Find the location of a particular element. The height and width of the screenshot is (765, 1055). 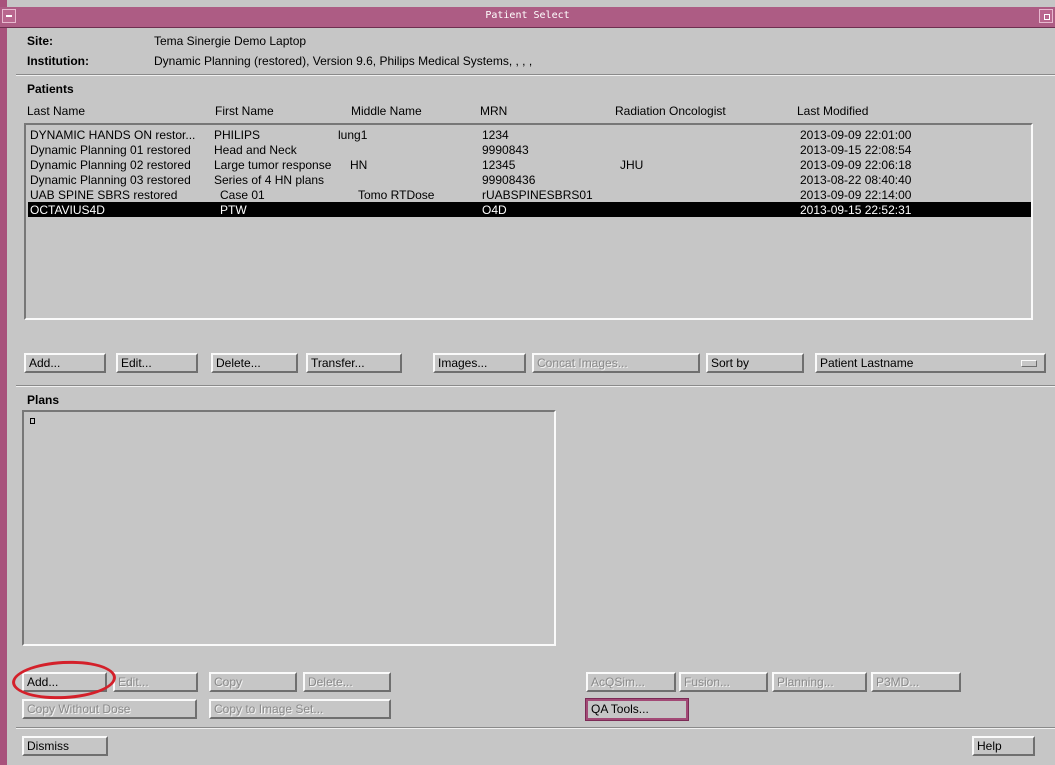

cell-first-name: PHILIPS is located at coordinates (237, 135).